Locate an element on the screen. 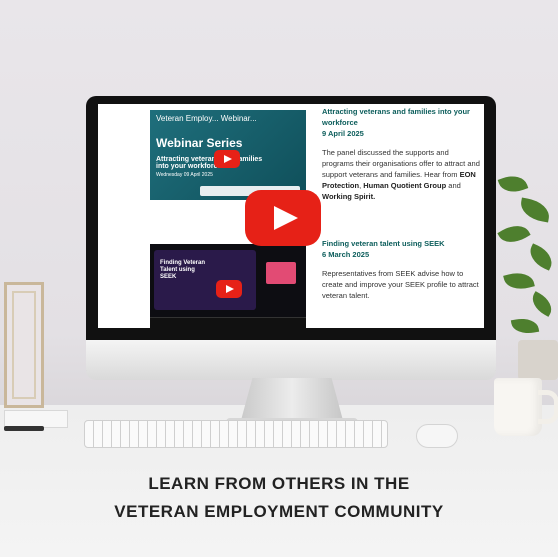 This screenshot has height=557, width=558. mouse is located at coordinates (437, 436).